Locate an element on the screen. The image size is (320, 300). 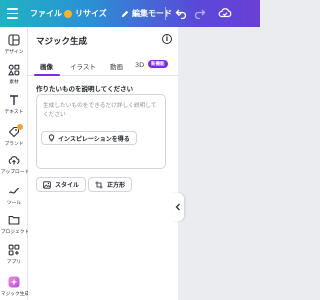
rail-label: アップロード is located at coordinates (15, 172).